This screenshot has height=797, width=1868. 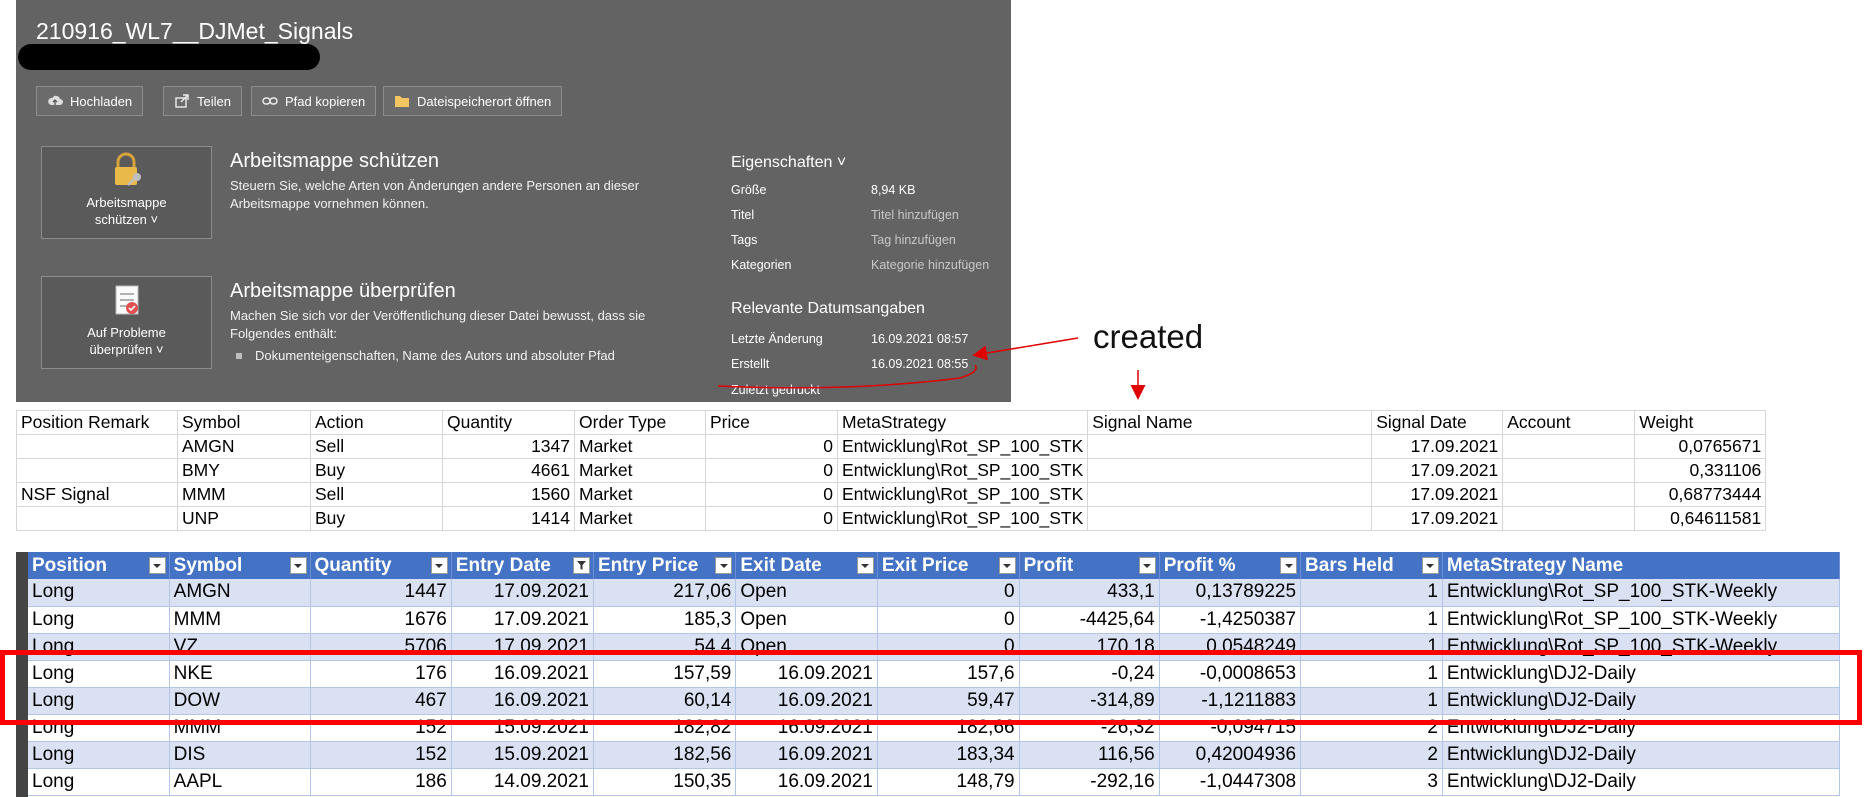 What do you see at coordinates (508, 470) in the screenshot?
I see `signals-cell: 4661` at bounding box center [508, 470].